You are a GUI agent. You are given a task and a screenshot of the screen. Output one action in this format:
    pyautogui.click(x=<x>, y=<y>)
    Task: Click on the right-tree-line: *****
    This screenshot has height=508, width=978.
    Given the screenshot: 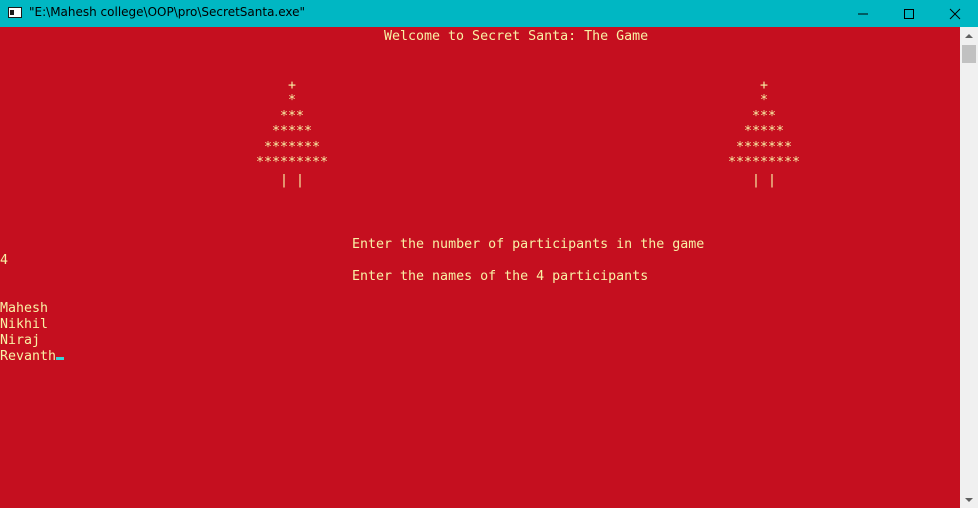 What is the action you would take?
    pyautogui.click(x=764, y=131)
    